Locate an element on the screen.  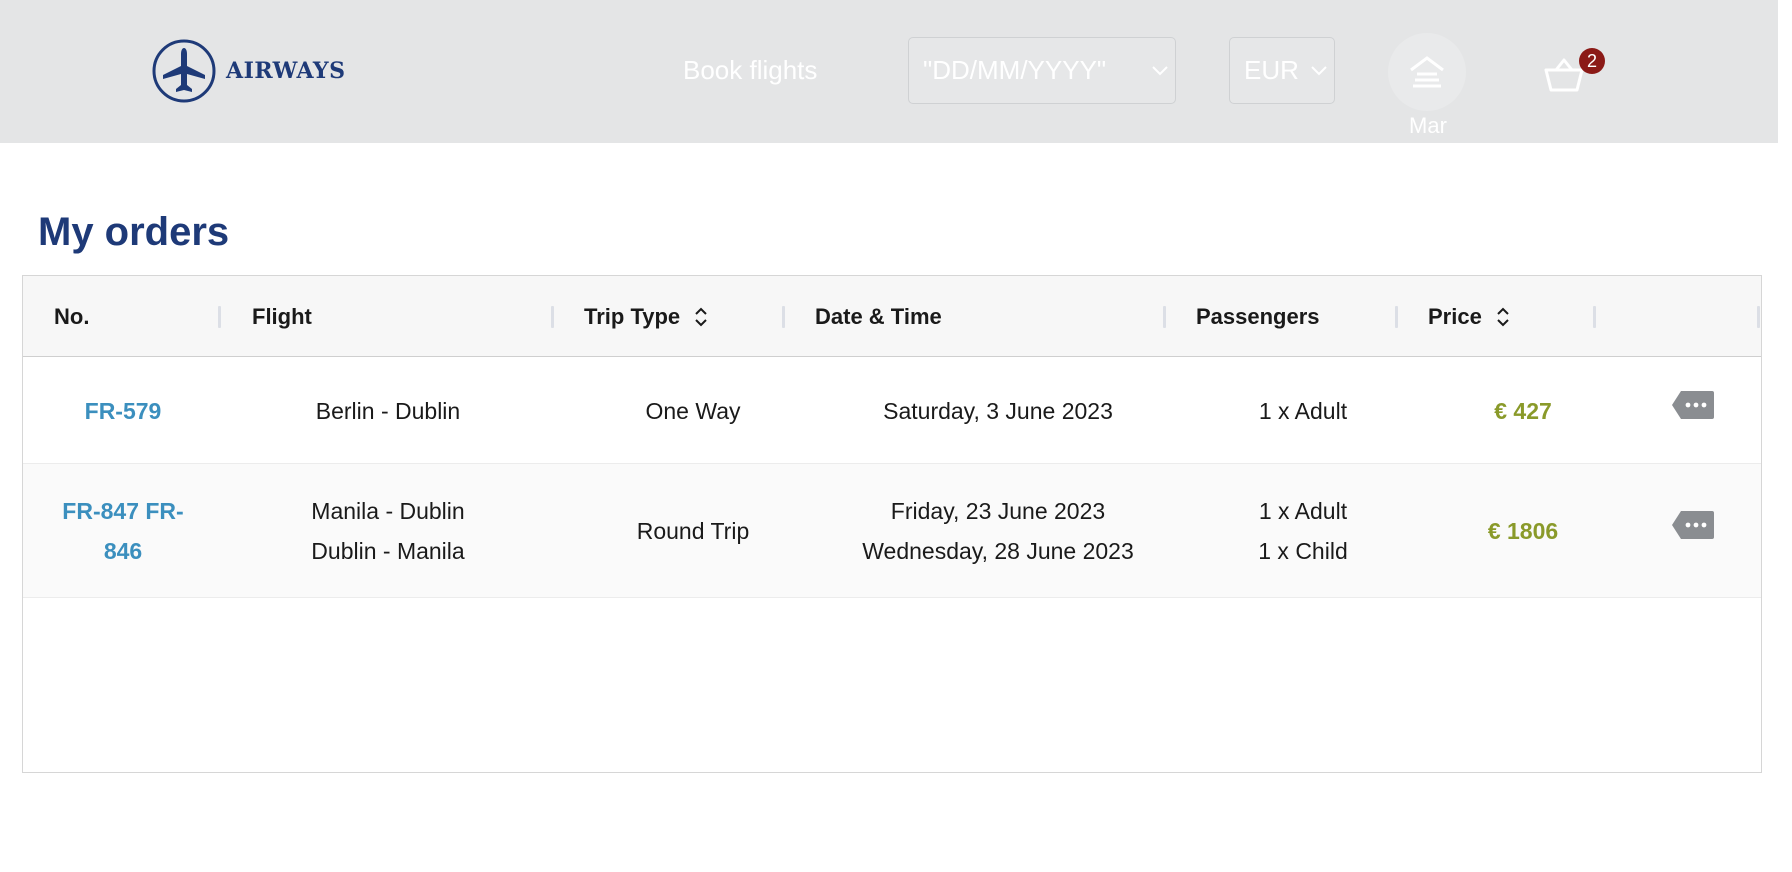
book-flights-link: Book flights is located at coordinates (750, 70).